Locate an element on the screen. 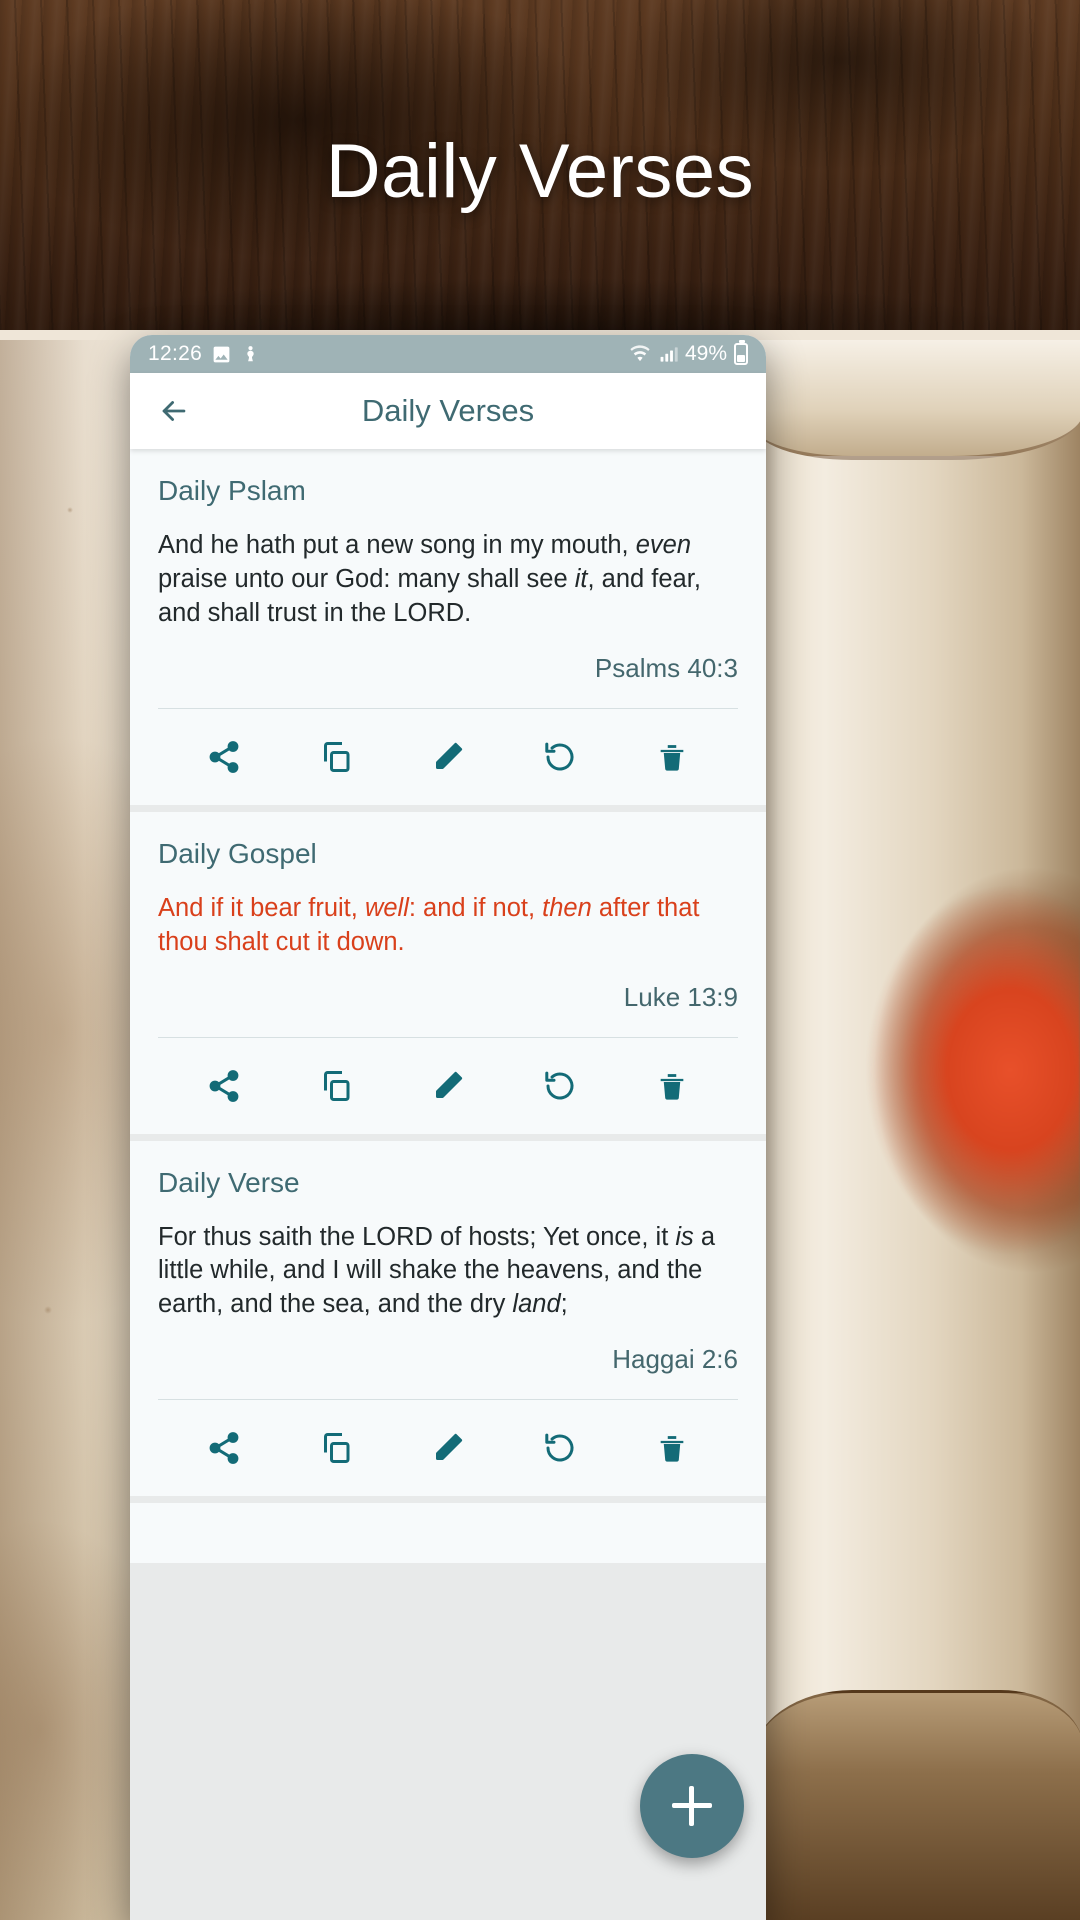 Image resolution: width=1080 pixels, height=1920 pixels. parchment-left-edge is located at coordinates (70, 1130).